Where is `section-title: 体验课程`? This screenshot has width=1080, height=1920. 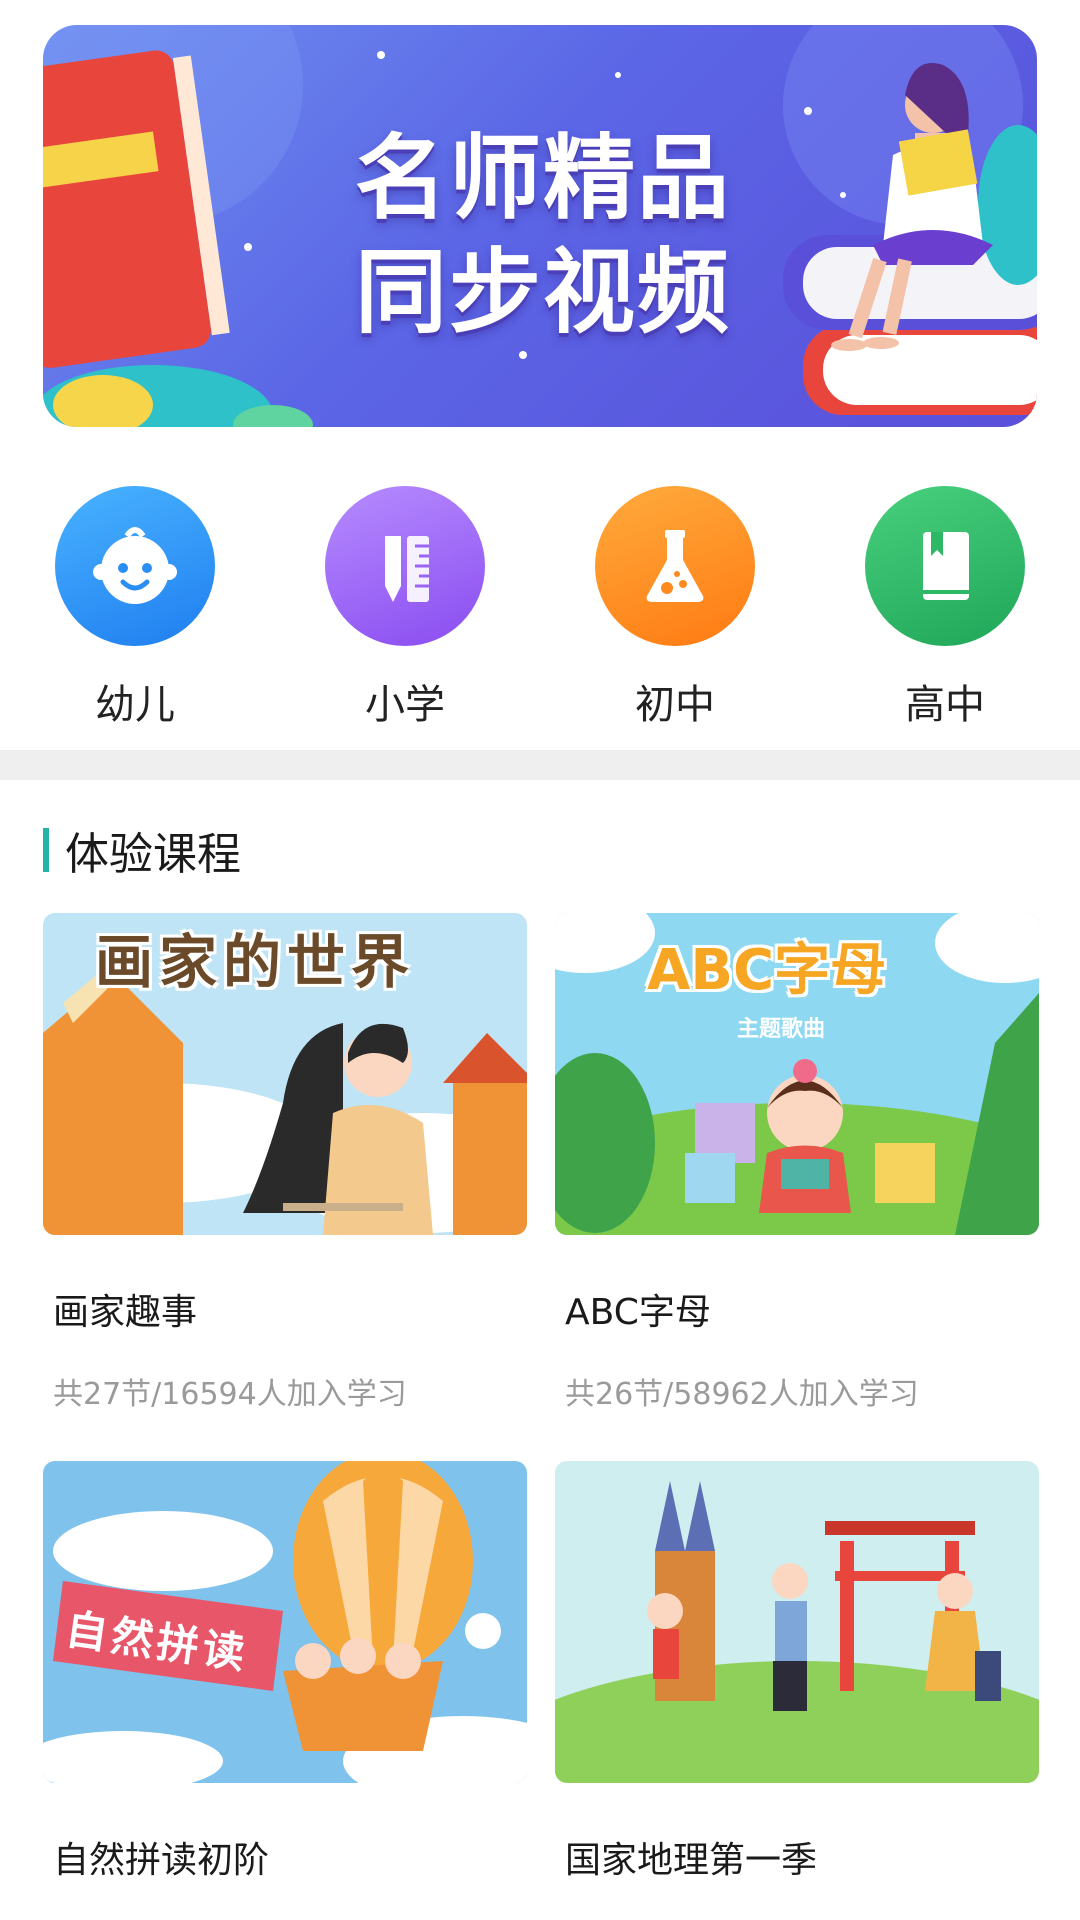
section-title: 体验课程 is located at coordinates (153, 854).